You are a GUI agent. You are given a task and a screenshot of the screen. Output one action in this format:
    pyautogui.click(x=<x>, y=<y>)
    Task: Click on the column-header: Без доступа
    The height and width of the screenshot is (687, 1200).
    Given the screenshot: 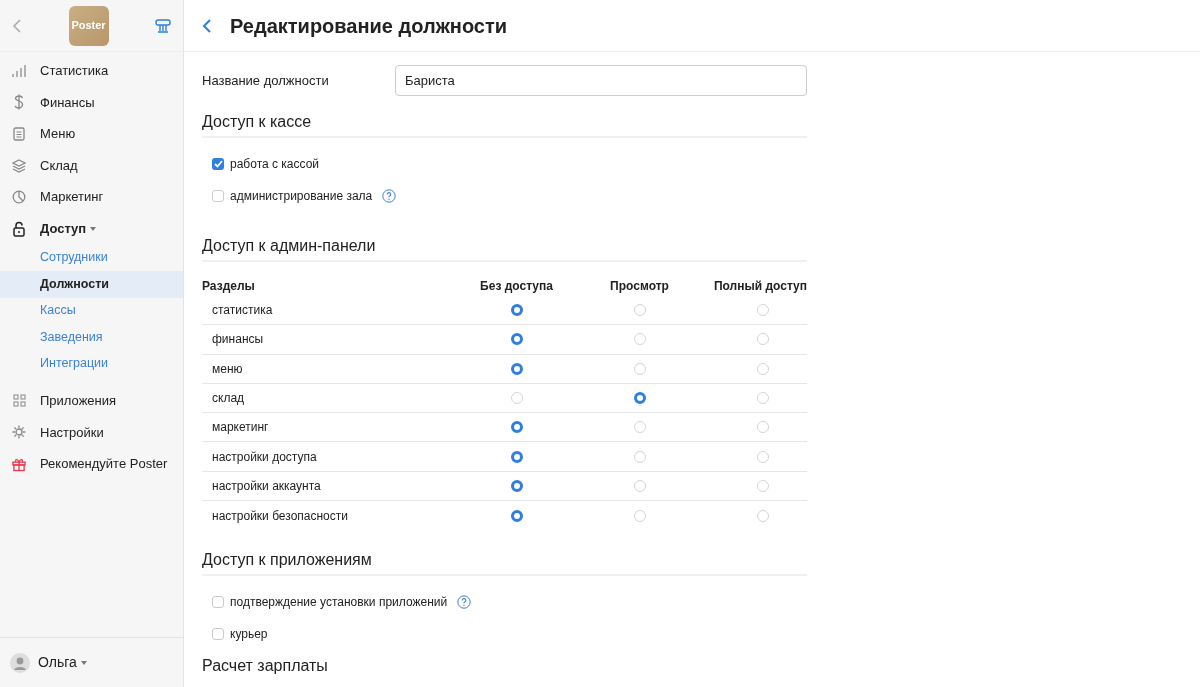 What is the action you would take?
    pyautogui.click(x=516, y=286)
    